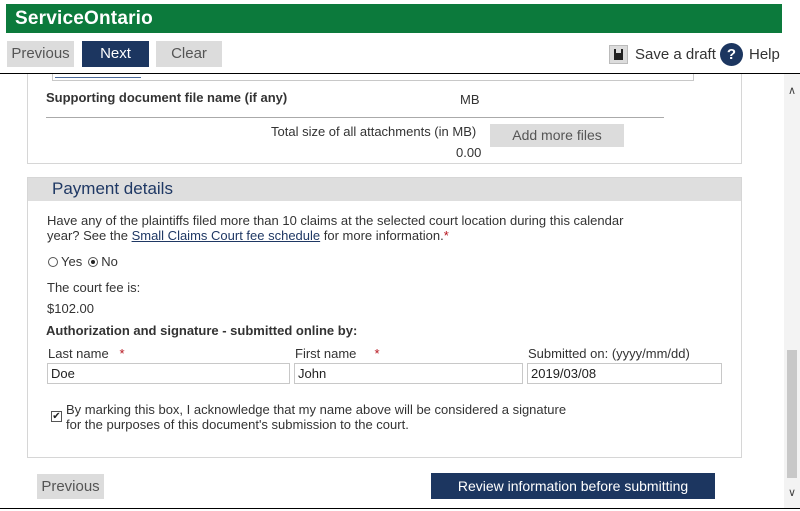  Describe the element at coordinates (792, 90) in the screenshot. I see `chevron-up-icon: ∧` at that location.